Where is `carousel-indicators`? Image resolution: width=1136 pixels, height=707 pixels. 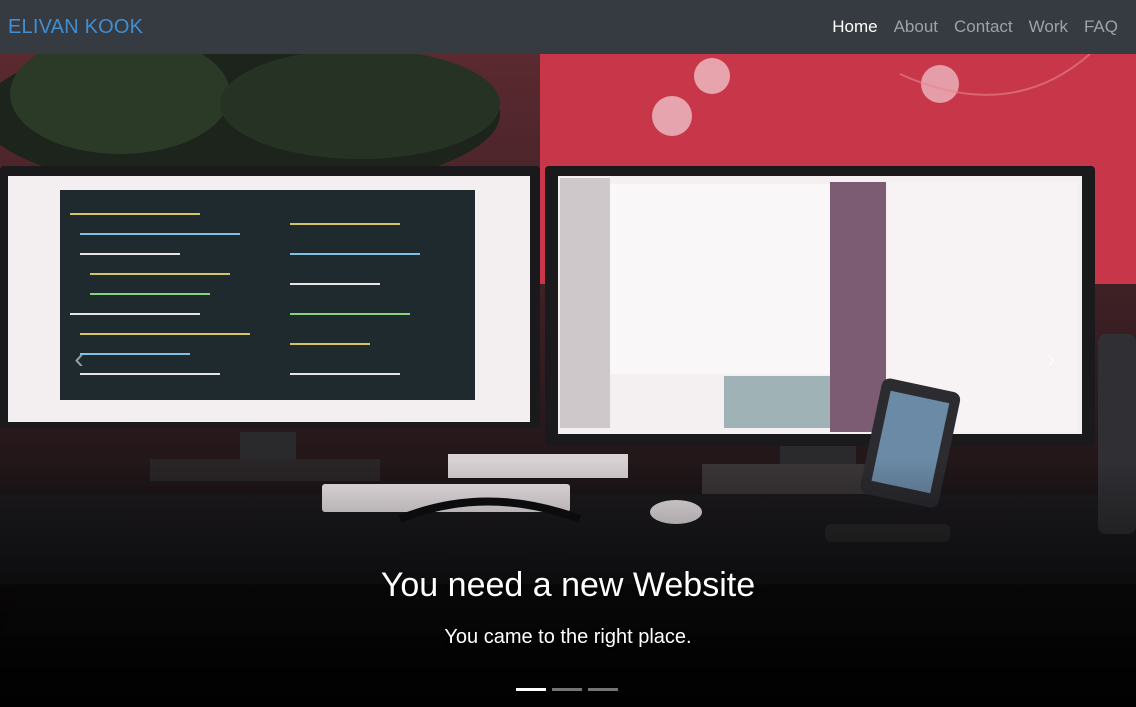
carousel-indicators is located at coordinates (567, 689).